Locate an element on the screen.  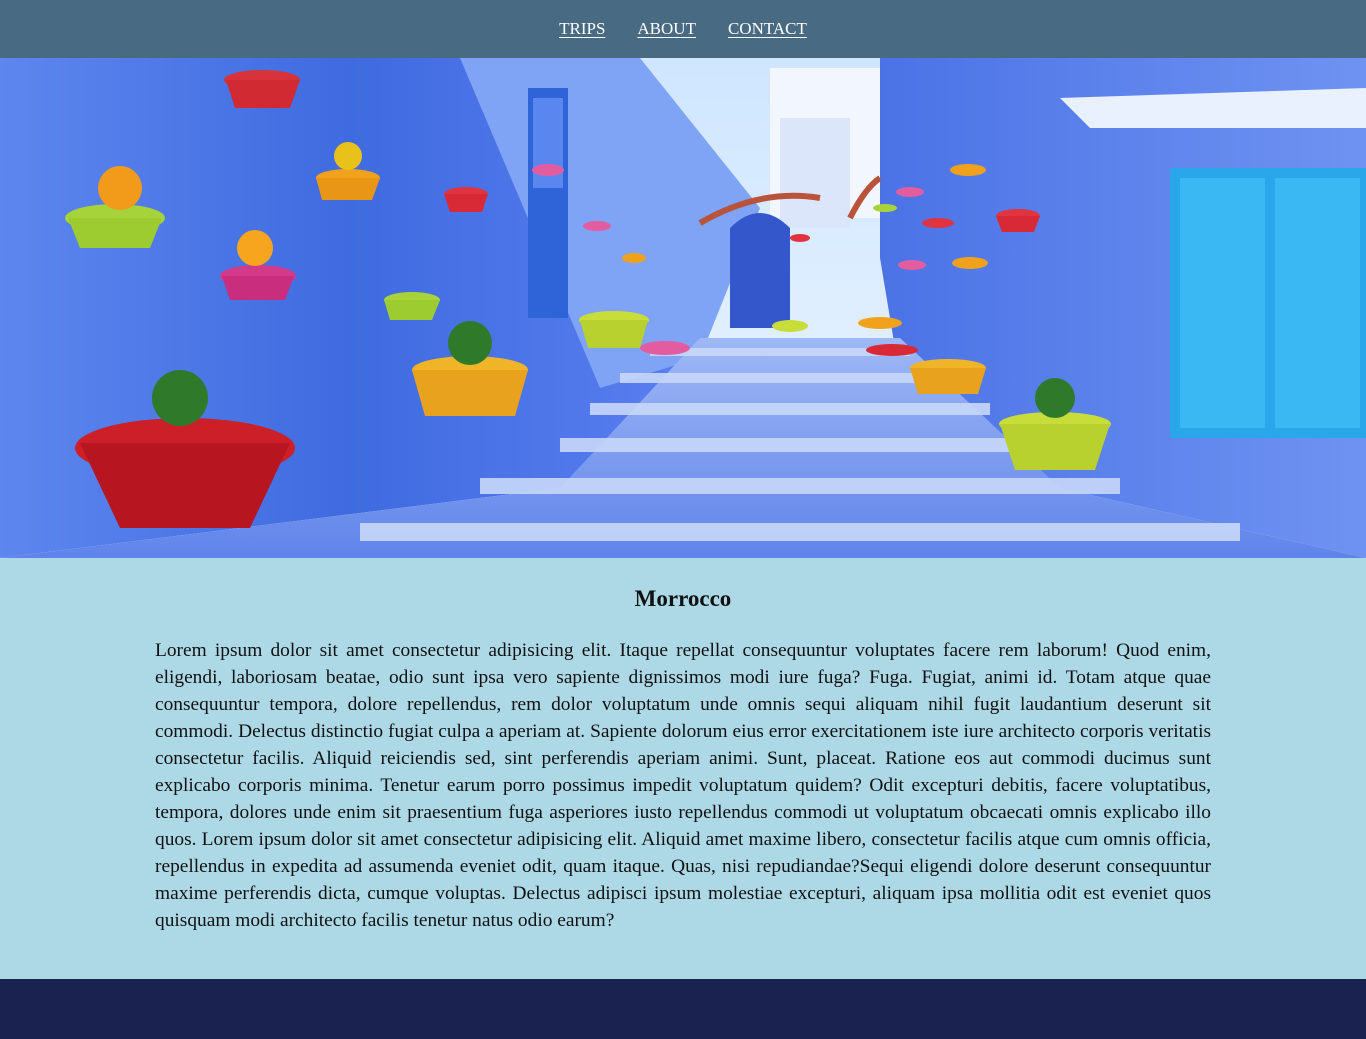
top-navigation: TRIPS ABOUT CONTACT is located at coordinates (683, 29).